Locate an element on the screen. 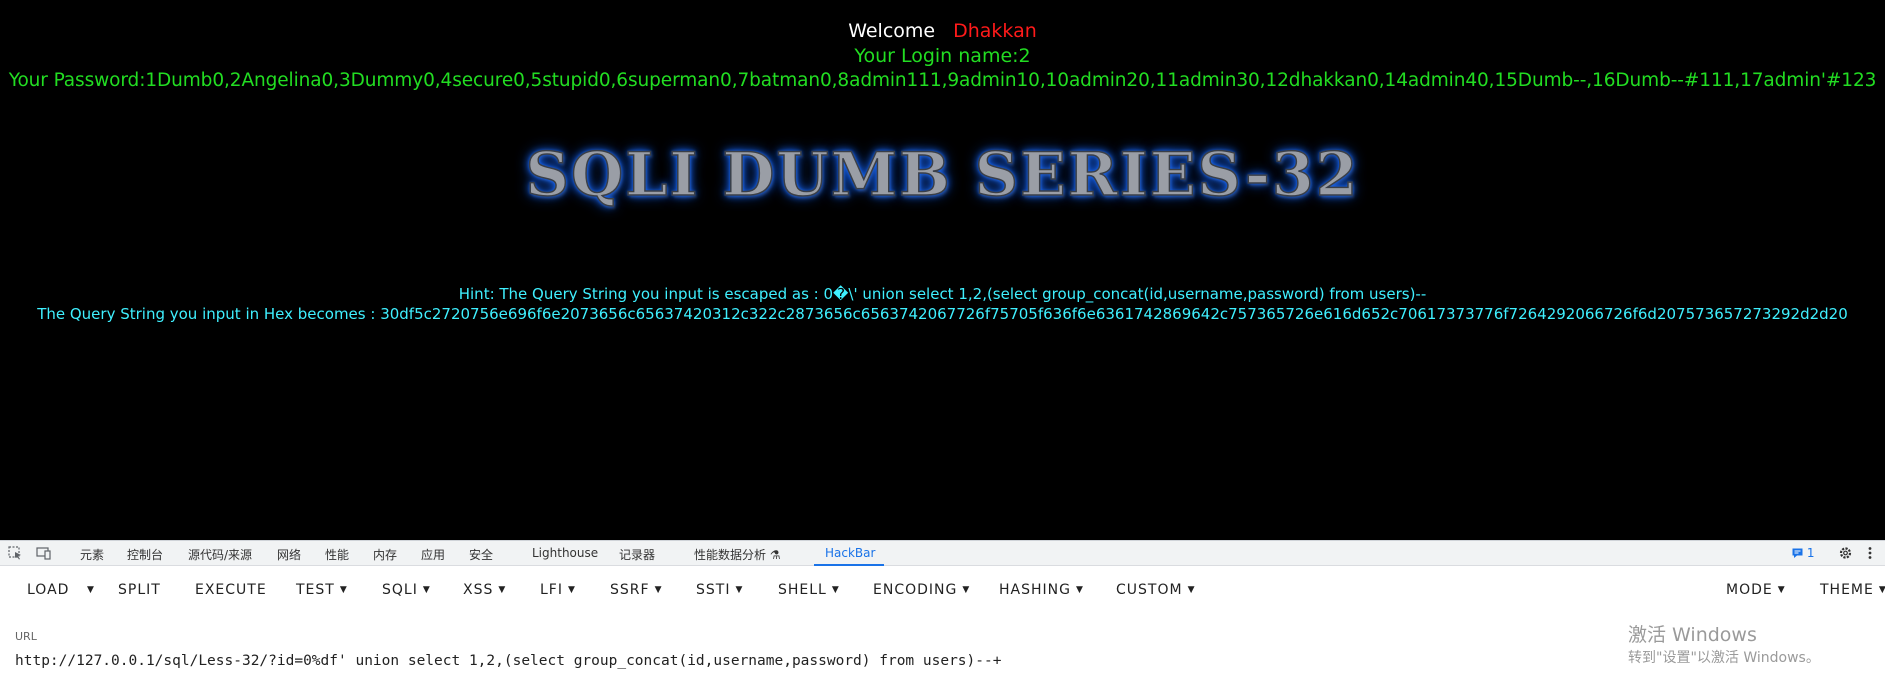 The width and height of the screenshot is (1885, 680). test-menu-button: TEST ▼ is located at coordinates (322, 590).